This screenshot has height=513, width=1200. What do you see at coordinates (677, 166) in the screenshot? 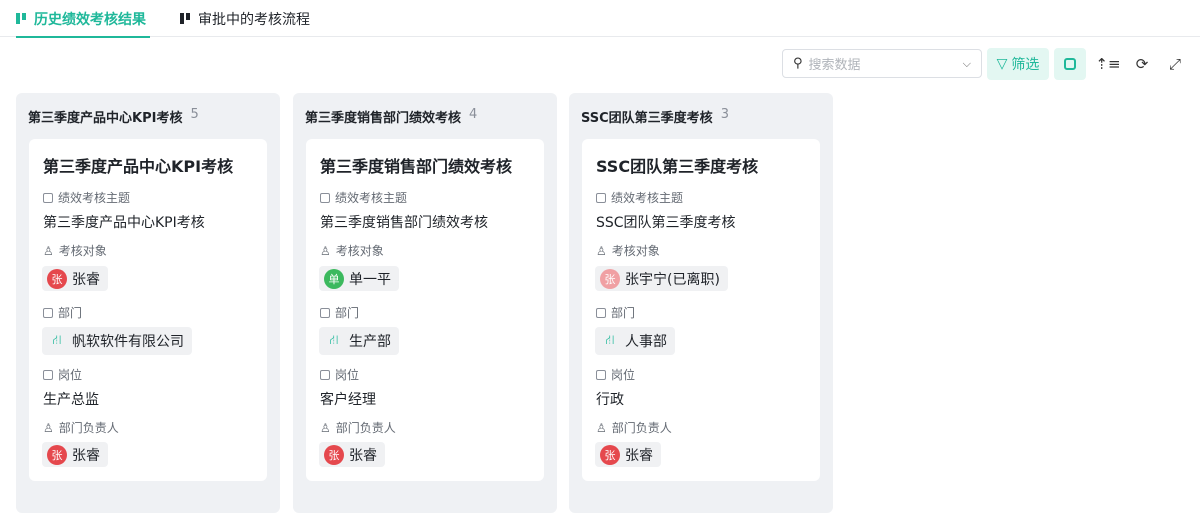
I see `card-title: SSC团队第三季度考核` at bounding box center [677, 166].